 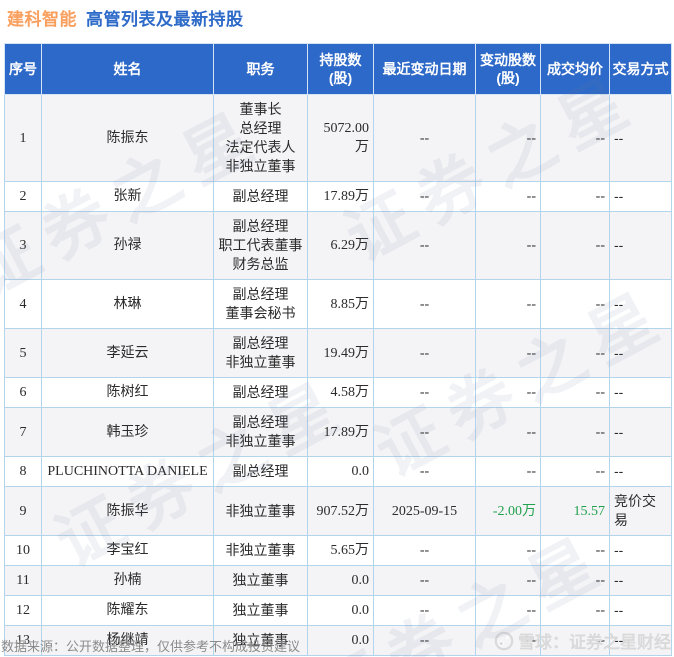 I want to click on cell-shares: 19.49万, so click(x=340, y=353).